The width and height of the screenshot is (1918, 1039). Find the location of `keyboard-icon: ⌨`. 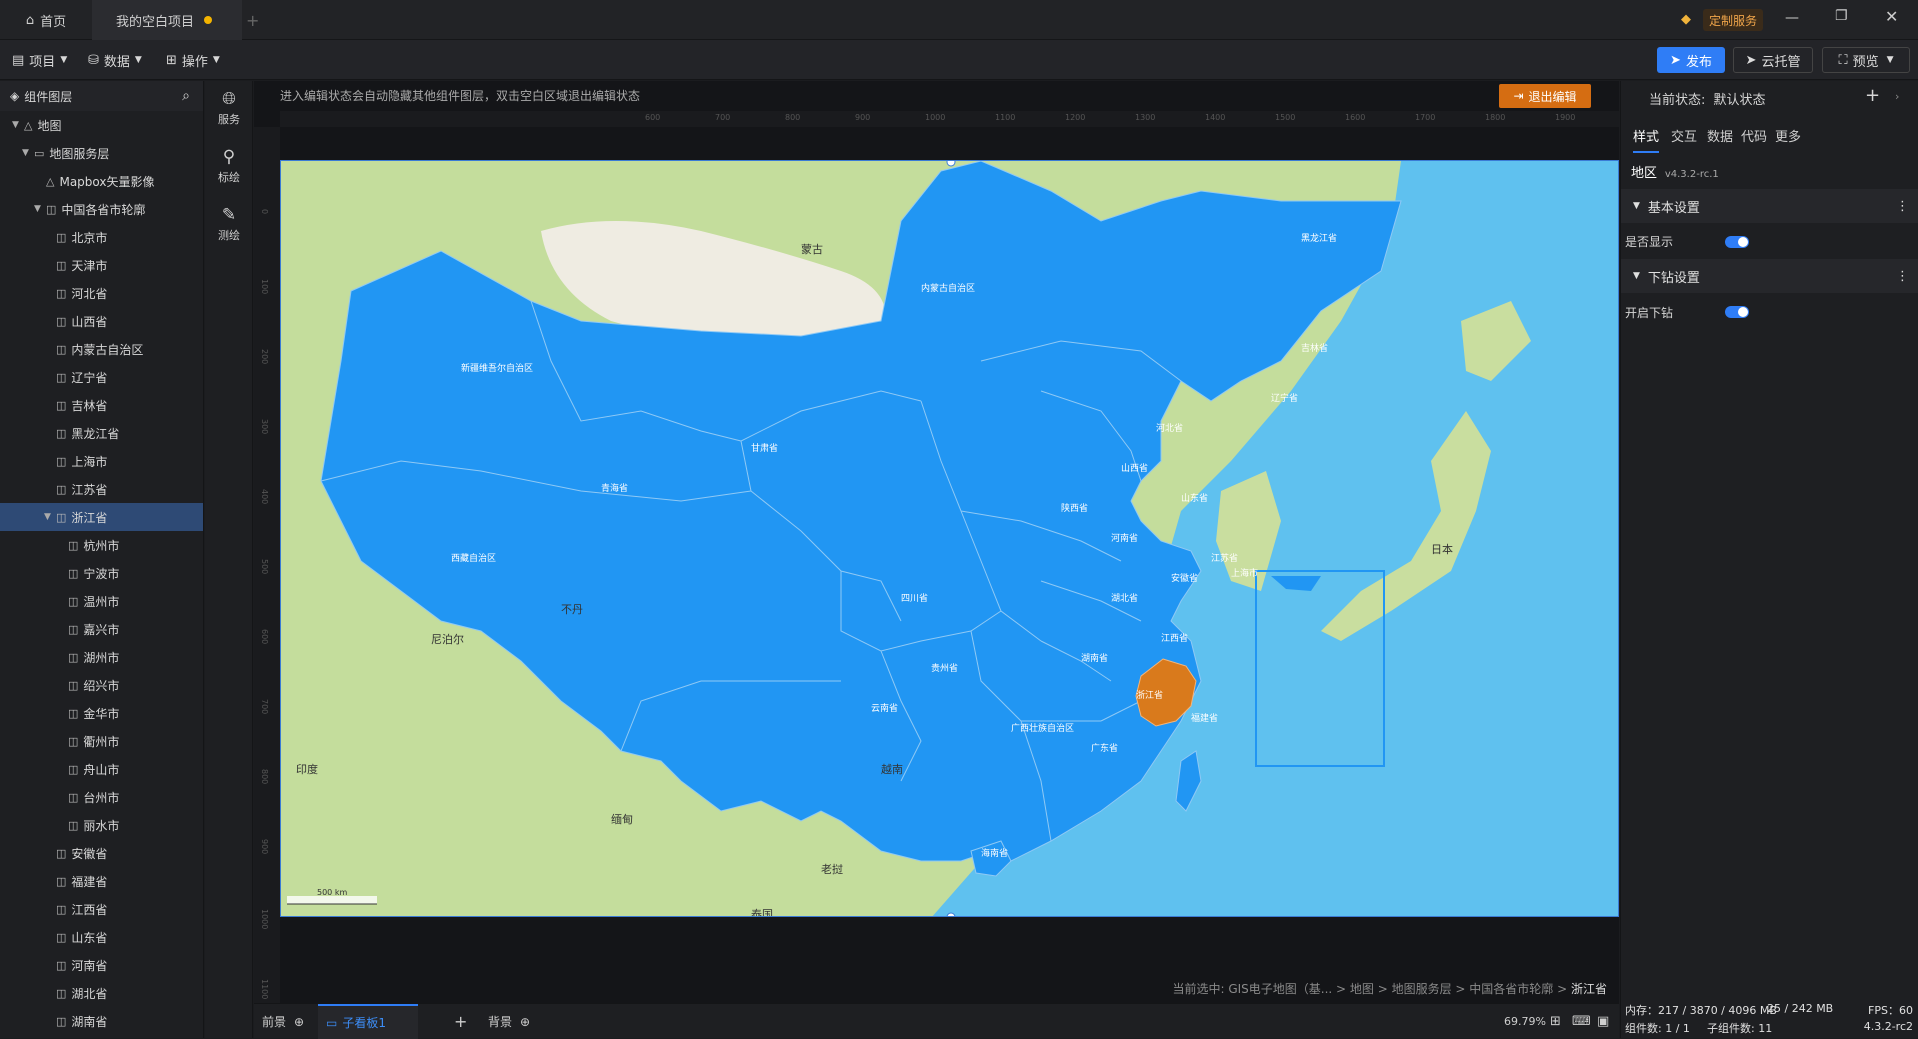

keyboard-icon: ⌨ is located at coordinates (1581, 1021).